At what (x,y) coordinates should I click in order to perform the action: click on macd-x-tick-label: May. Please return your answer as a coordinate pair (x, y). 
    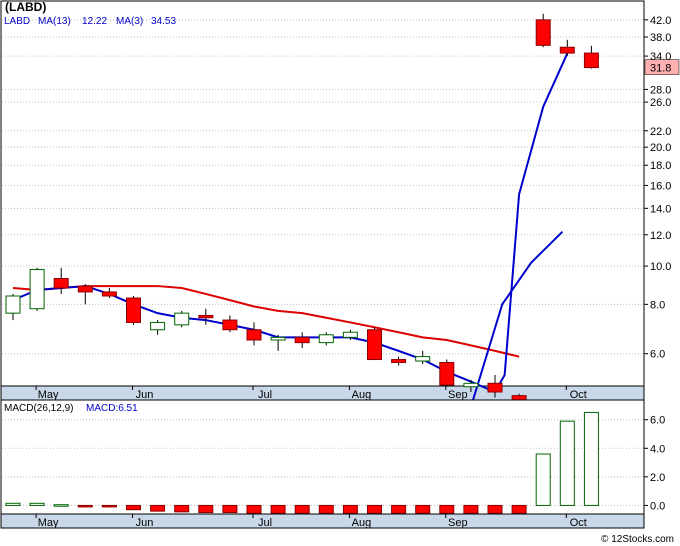
    Looking at the image, I should click on (48, 523).